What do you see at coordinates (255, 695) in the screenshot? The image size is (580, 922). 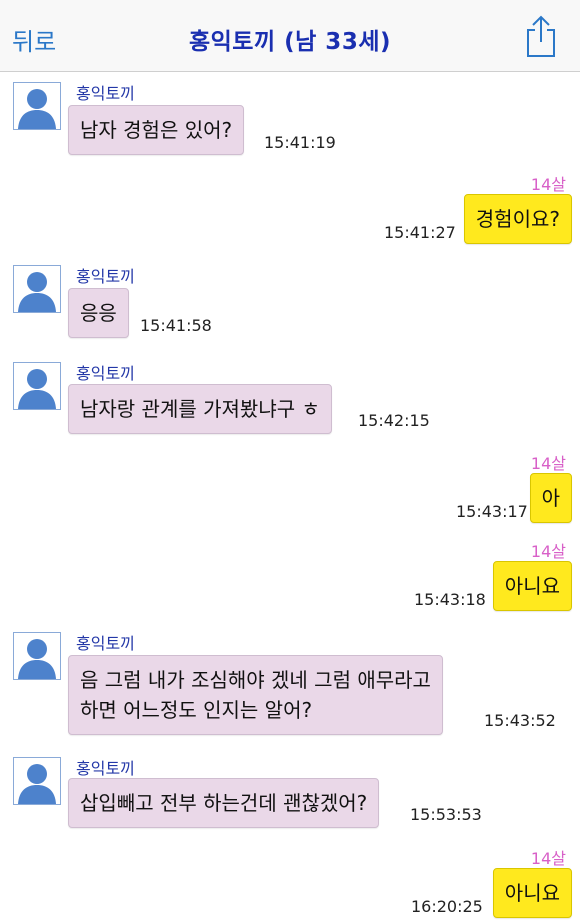 I see `message-bubble: 음 그럼 내가 조심해야 겠네 그럼 애무라고 하면 어느정도 인지는 알어?` at bounding box center [255, 695].